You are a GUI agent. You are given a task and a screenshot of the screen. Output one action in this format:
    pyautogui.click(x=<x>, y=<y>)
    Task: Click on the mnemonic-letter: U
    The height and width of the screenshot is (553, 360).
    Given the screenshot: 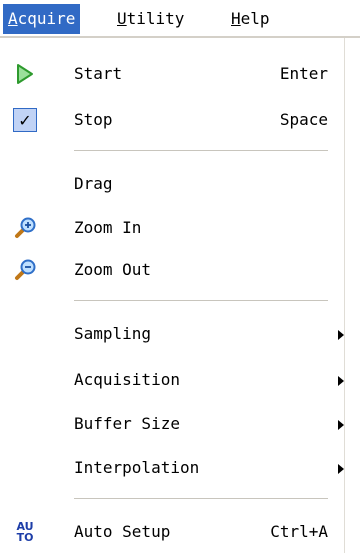 What is the action you would take?
    pyautogui.click(x=122, y=18)
    